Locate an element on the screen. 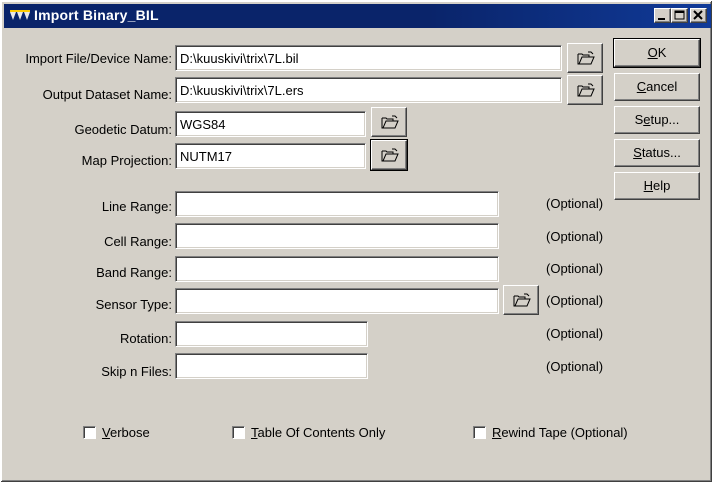 This screenshot has height=483, width=713. status-mnemonic: S is located at coordinates (637, 152).